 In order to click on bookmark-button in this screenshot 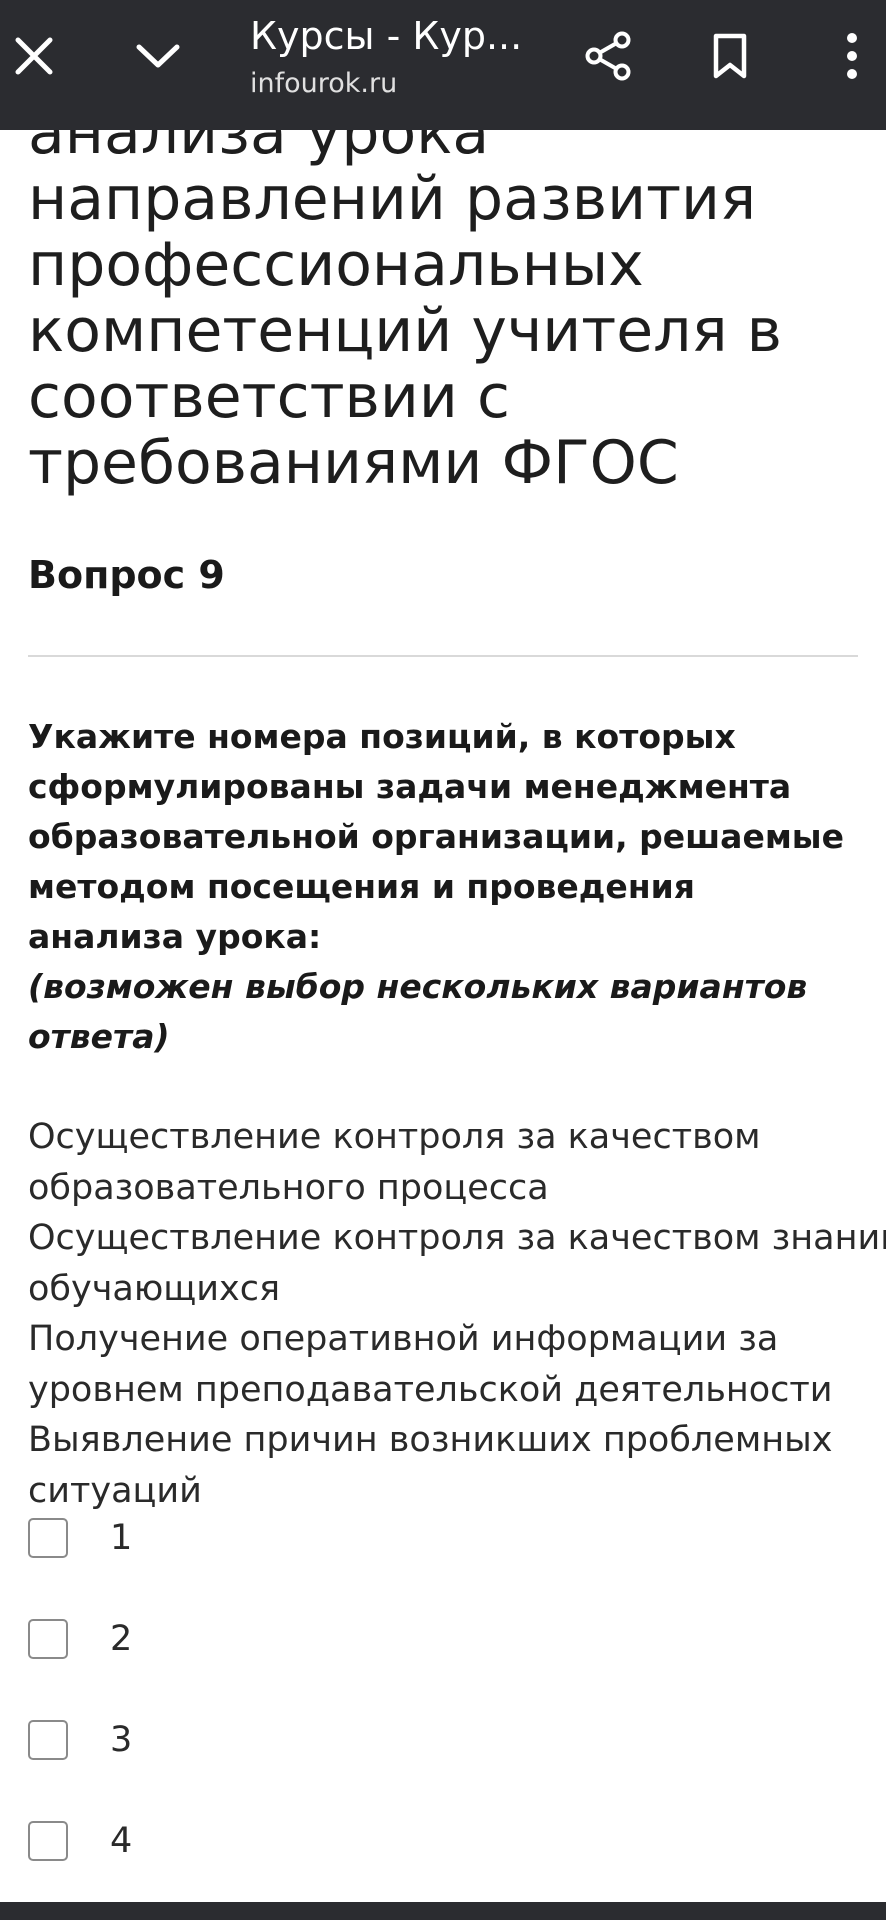, I will do `click(730, 56)`.